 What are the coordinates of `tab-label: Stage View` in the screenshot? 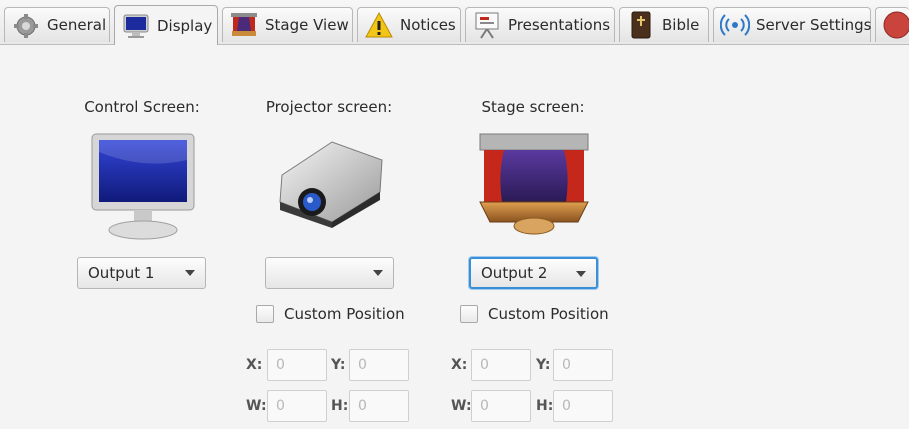 It's located at (307, 25).